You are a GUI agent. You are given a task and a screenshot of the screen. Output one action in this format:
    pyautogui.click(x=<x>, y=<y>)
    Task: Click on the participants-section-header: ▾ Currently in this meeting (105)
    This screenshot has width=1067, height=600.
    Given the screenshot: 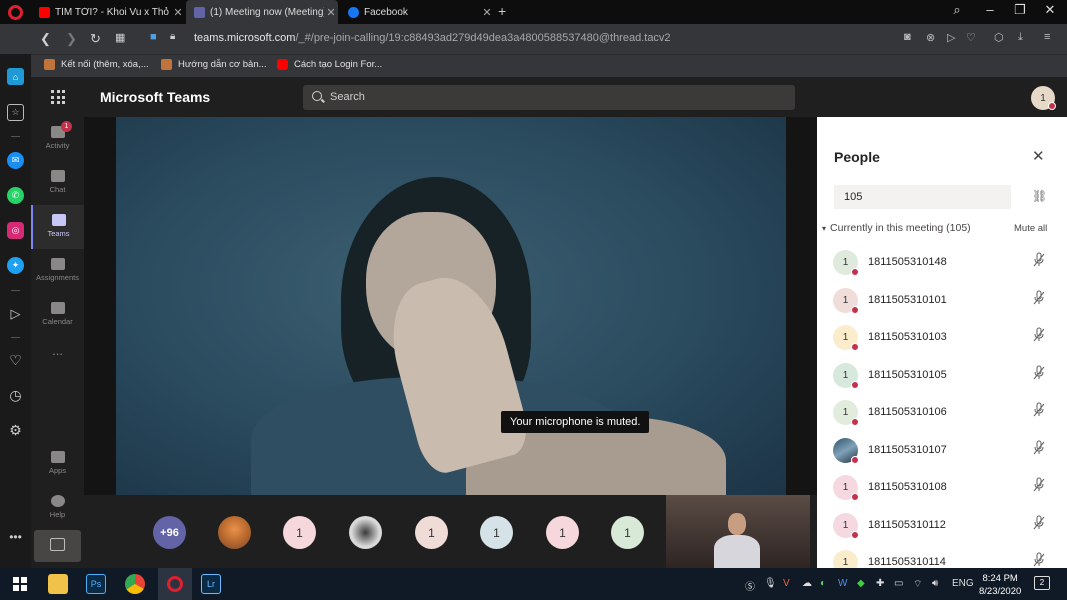 What is the action you would take?
    pyautogui.click(x=896, y=228)
    